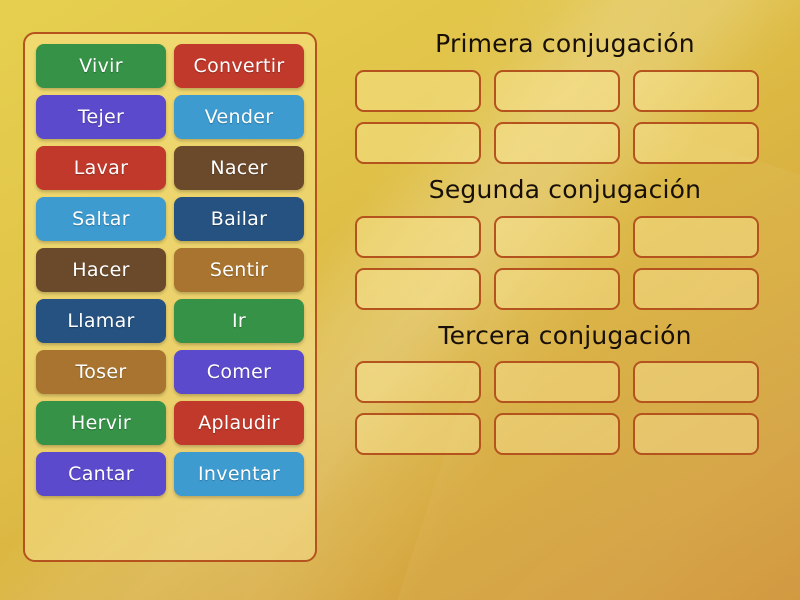 Image resolution: width=800 pixels, height=600 pixels. I want to click on word-card: Vivir, so click(101, 66).